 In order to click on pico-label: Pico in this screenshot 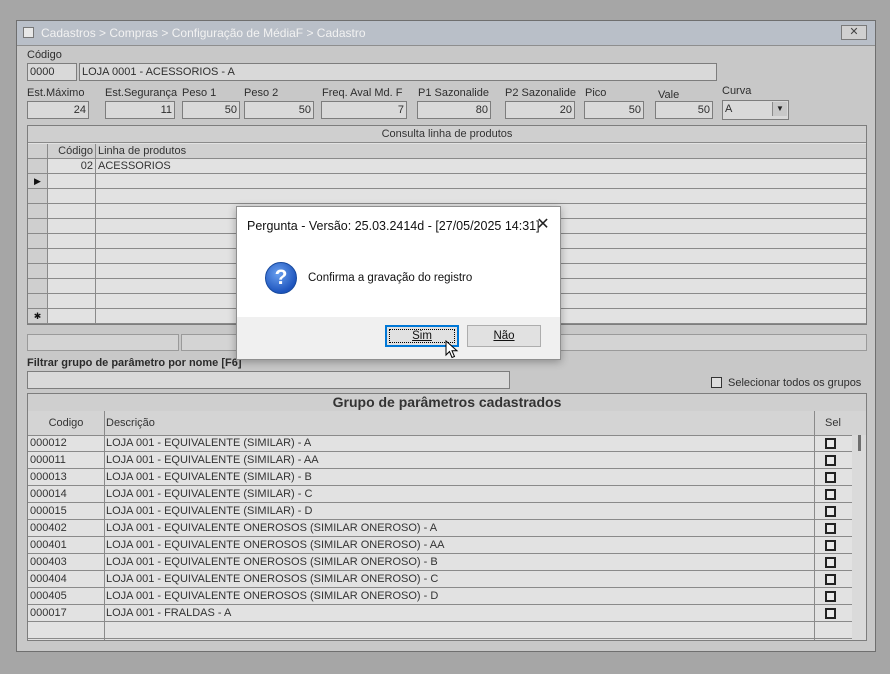, I will do `click(596, 93)`.